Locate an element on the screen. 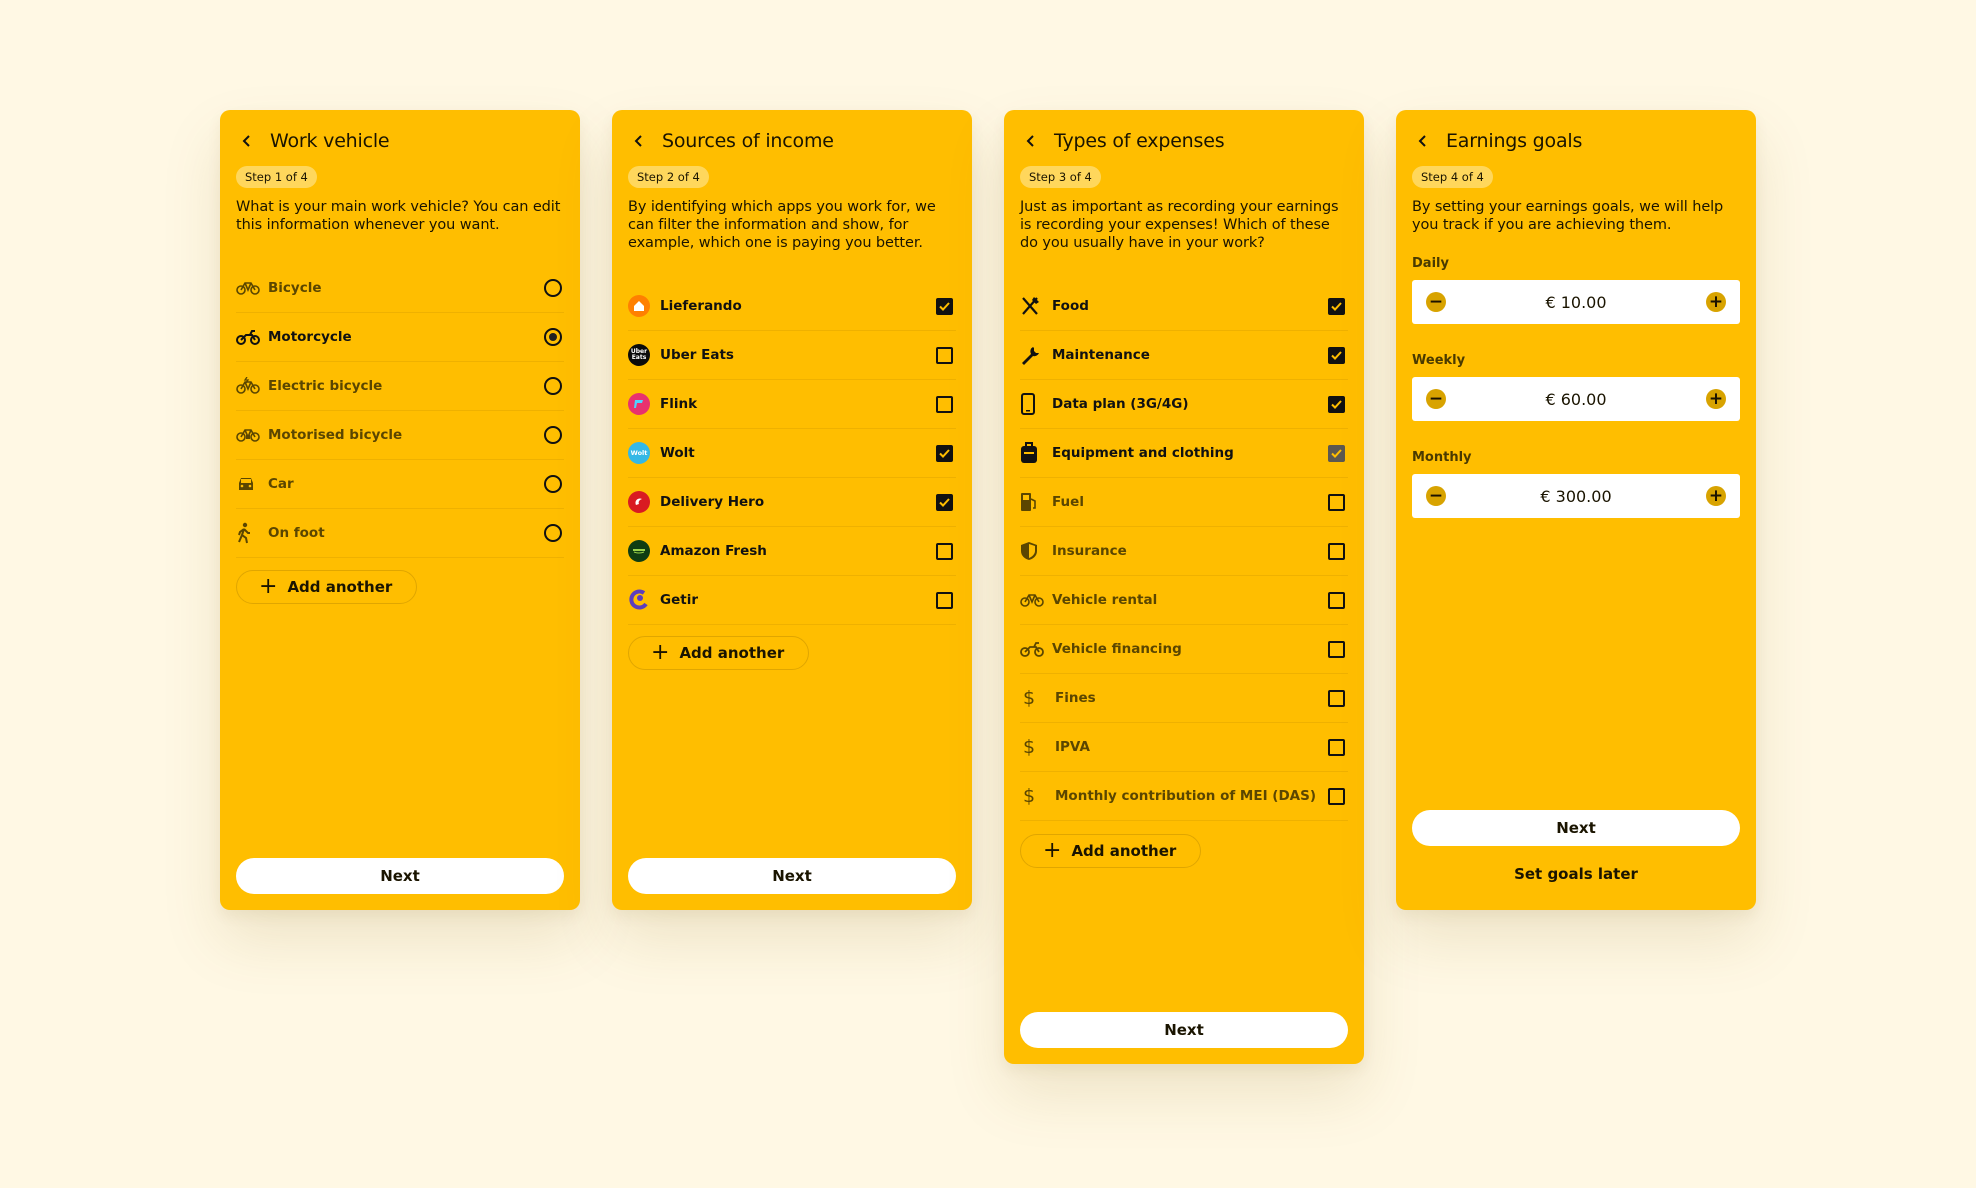 The height and width of the screenshot is (1188, 1976). app-option-getir: Getir is located at coordinates (792, 600).